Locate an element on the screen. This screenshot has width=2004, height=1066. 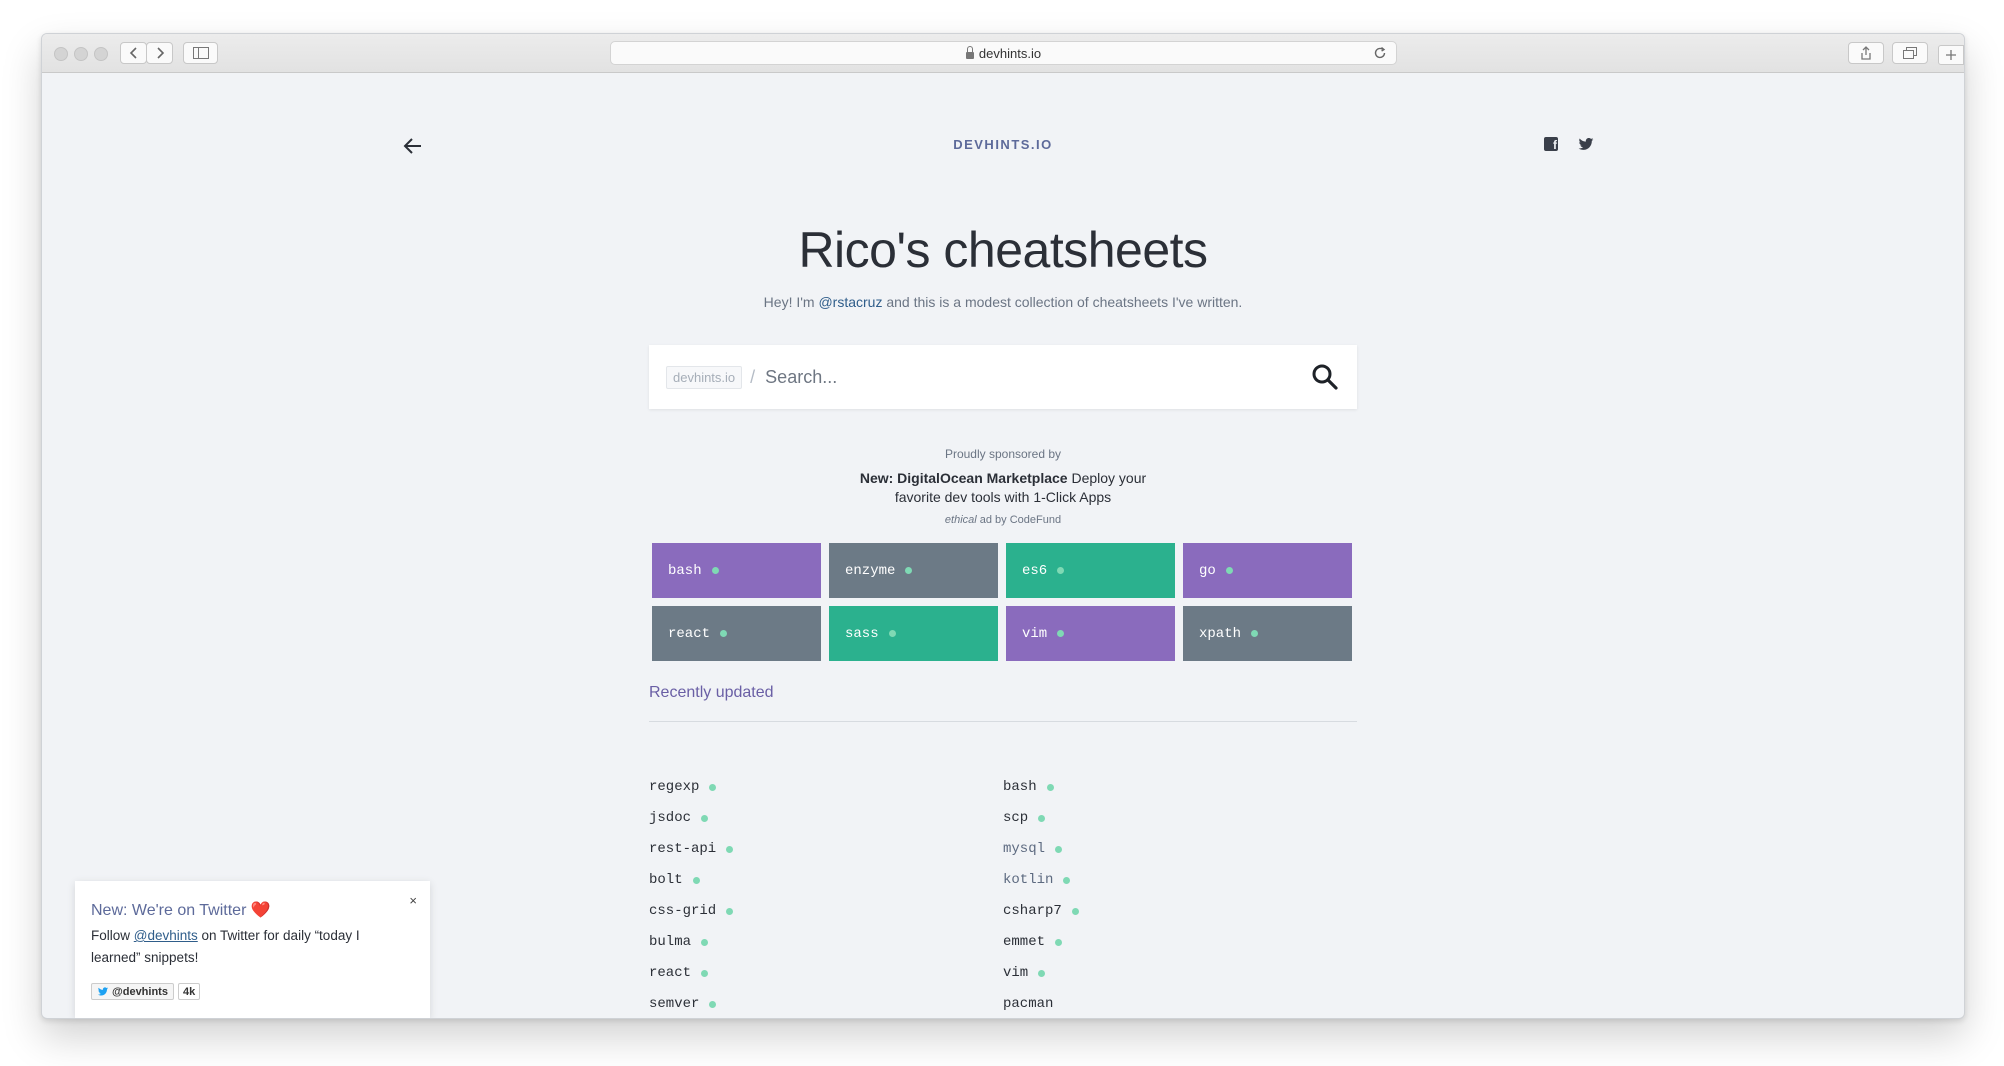
list-item-label: emmet is located at coordinates (1024, 942).